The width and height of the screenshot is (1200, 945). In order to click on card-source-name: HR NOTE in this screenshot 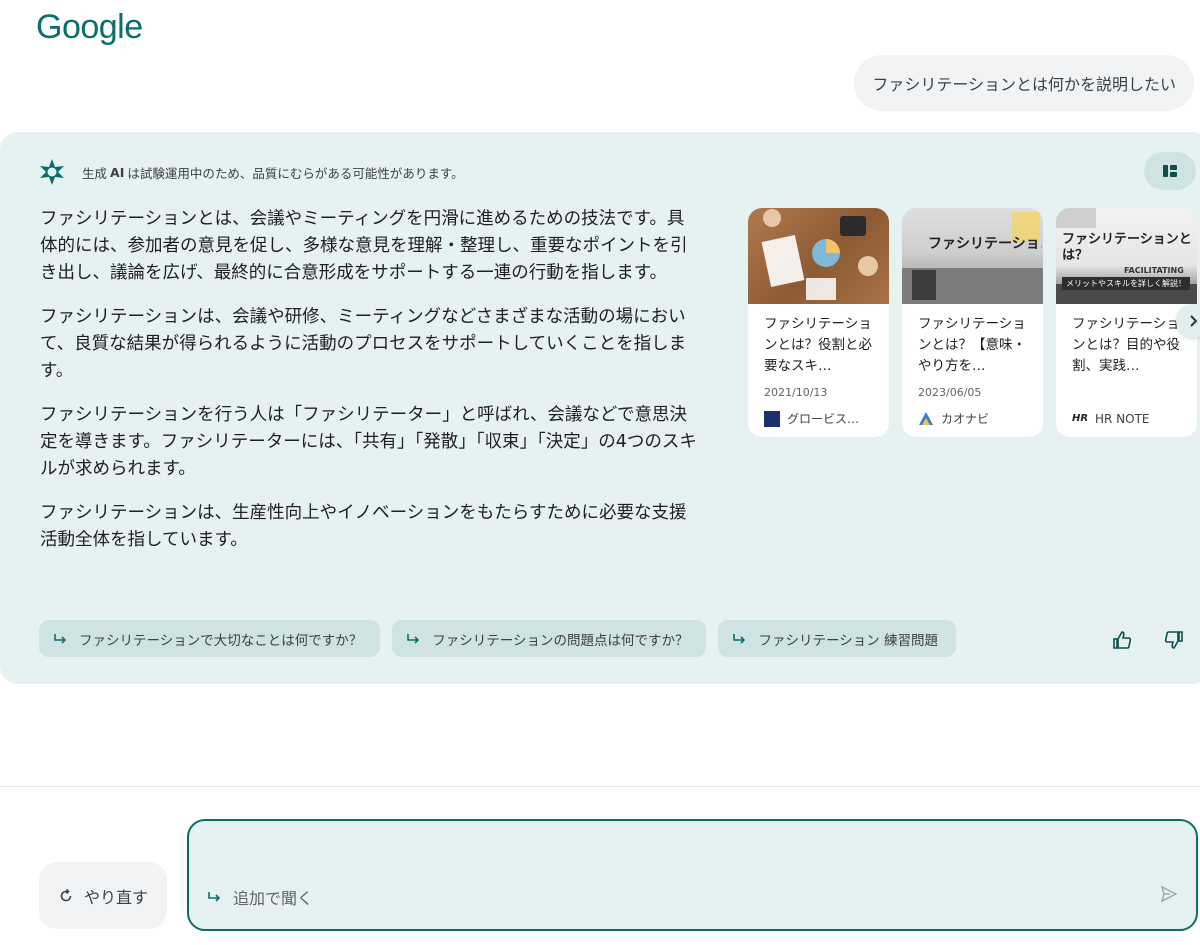, I will do `click(1122, 419)`.